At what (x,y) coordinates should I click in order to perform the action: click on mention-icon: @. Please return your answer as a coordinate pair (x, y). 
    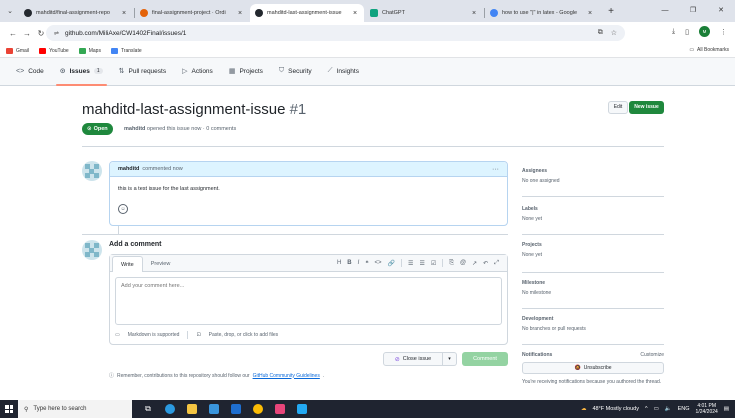
    Looking at the image, I should click on (463, 263).